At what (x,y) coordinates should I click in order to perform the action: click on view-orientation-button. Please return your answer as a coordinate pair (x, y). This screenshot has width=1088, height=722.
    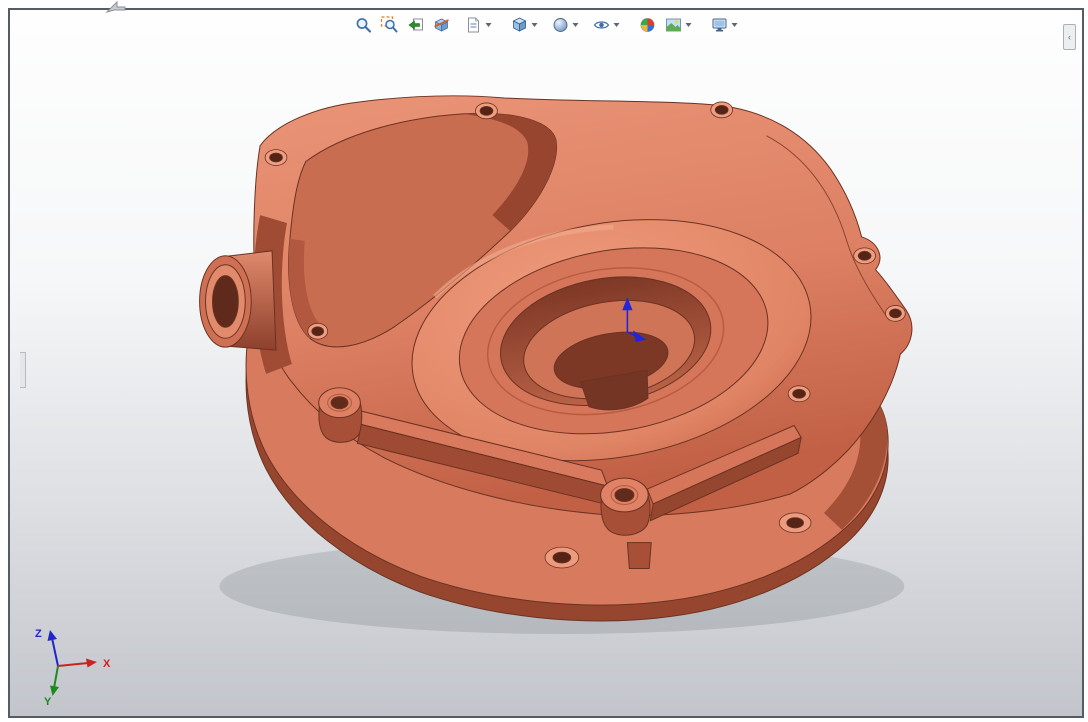
    Looking at the image, I should click on (524, 25).